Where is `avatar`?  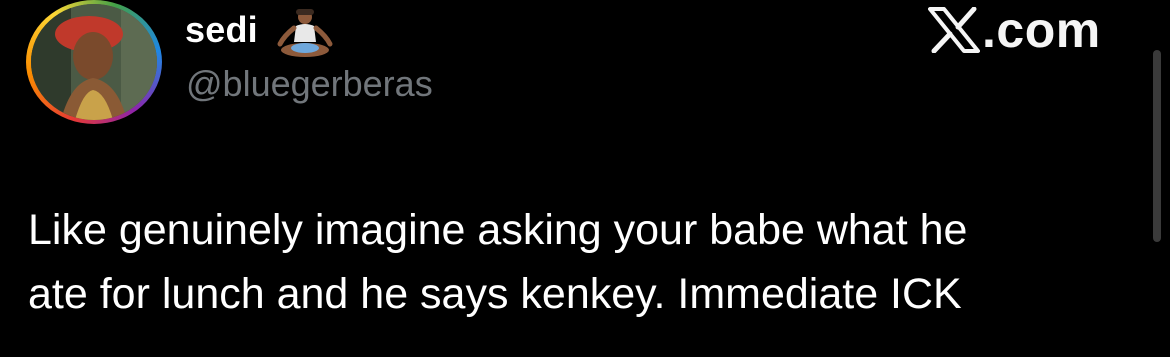
avatar is located at coordinates (94, 62).